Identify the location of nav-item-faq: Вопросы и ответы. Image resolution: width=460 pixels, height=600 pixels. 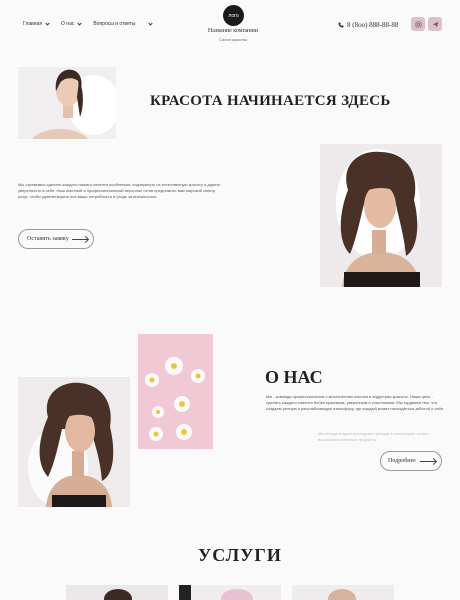
(114, 24).